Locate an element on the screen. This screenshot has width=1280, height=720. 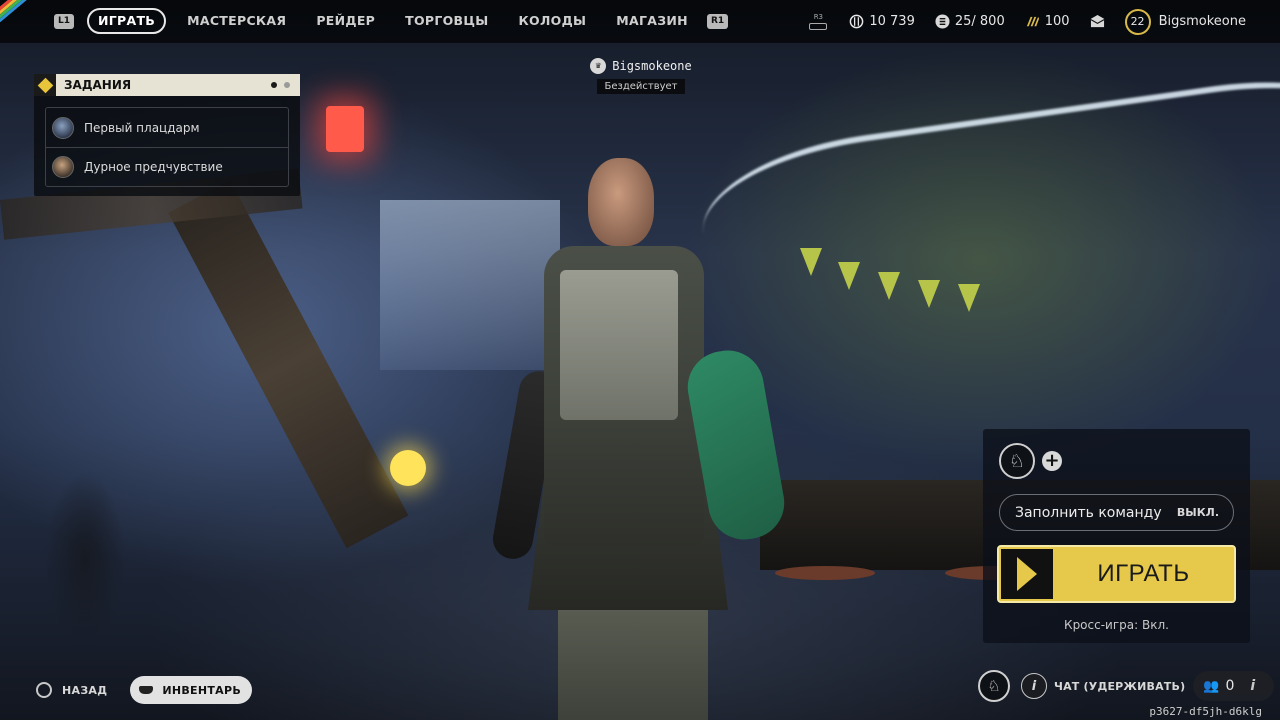
friends-button: 👥 0 i is located at coordinates (1234, 686).